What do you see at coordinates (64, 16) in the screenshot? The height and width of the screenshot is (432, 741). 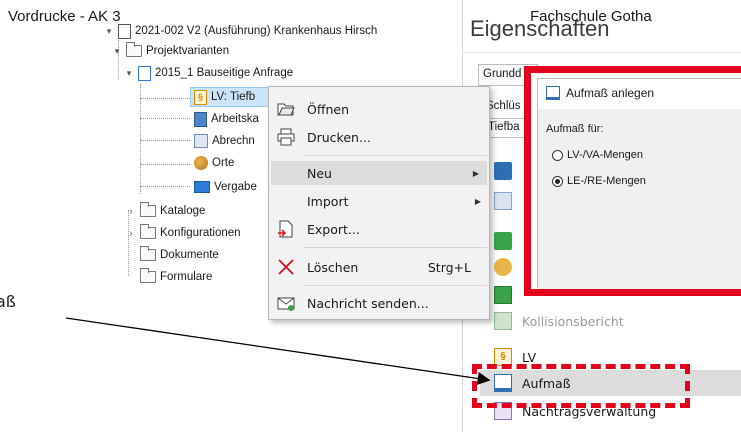 I see `left-header-caption: Vordrucke - AK 3` at bounding box center [64, 16].